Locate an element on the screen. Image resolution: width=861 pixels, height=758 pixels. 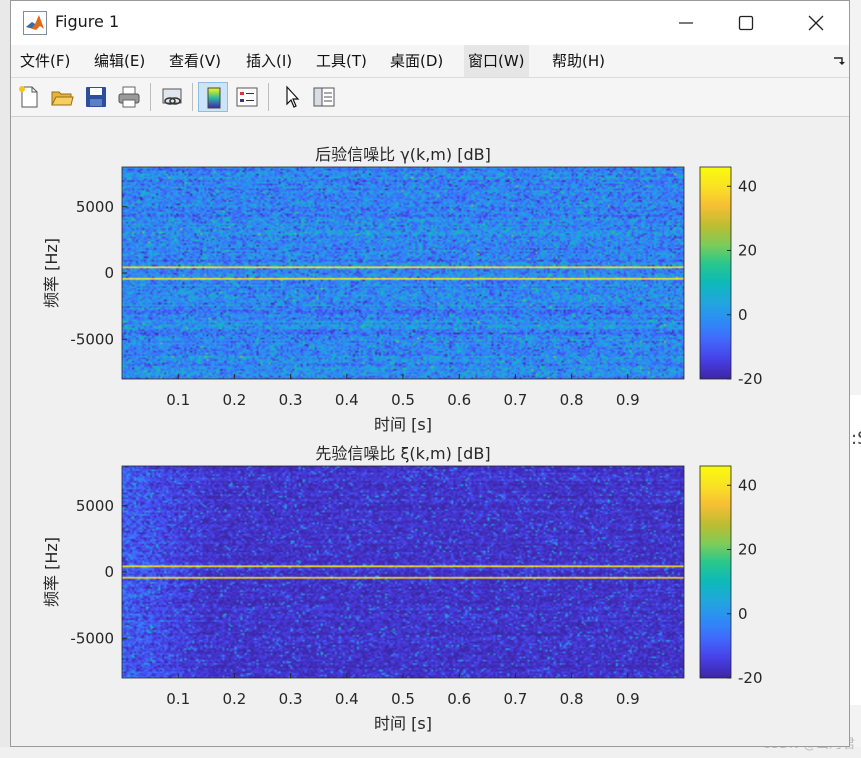
menu-view: 查看(V) is located at coordinates (195, 61).